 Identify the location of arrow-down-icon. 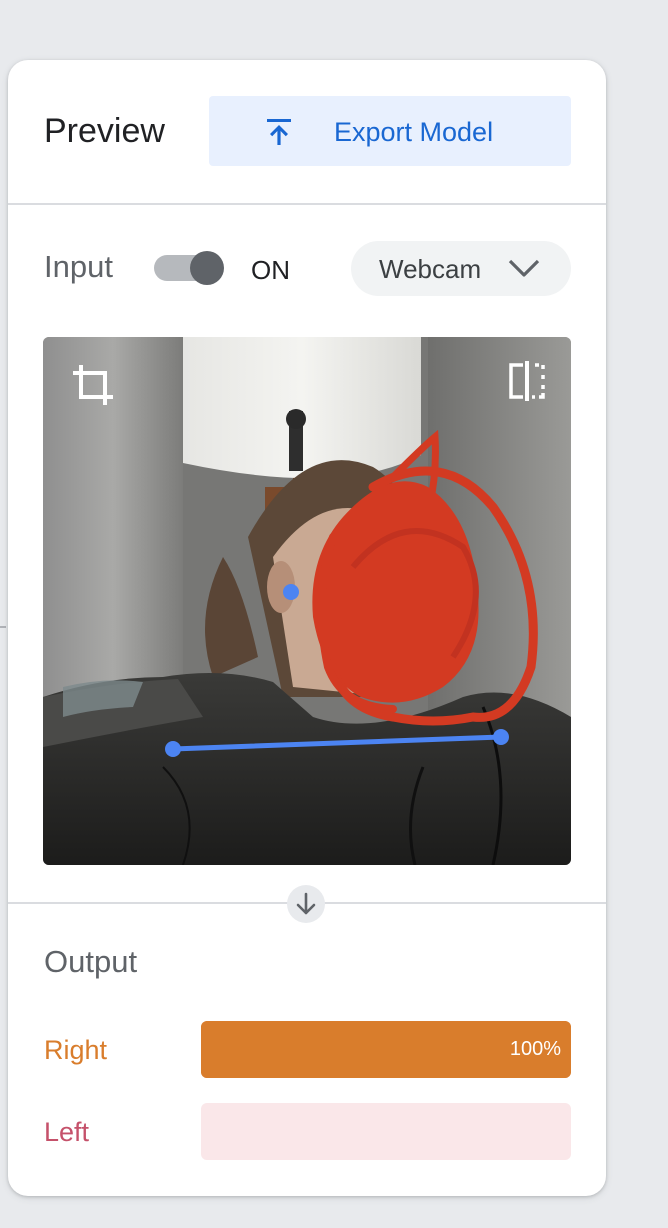
(306, 903).